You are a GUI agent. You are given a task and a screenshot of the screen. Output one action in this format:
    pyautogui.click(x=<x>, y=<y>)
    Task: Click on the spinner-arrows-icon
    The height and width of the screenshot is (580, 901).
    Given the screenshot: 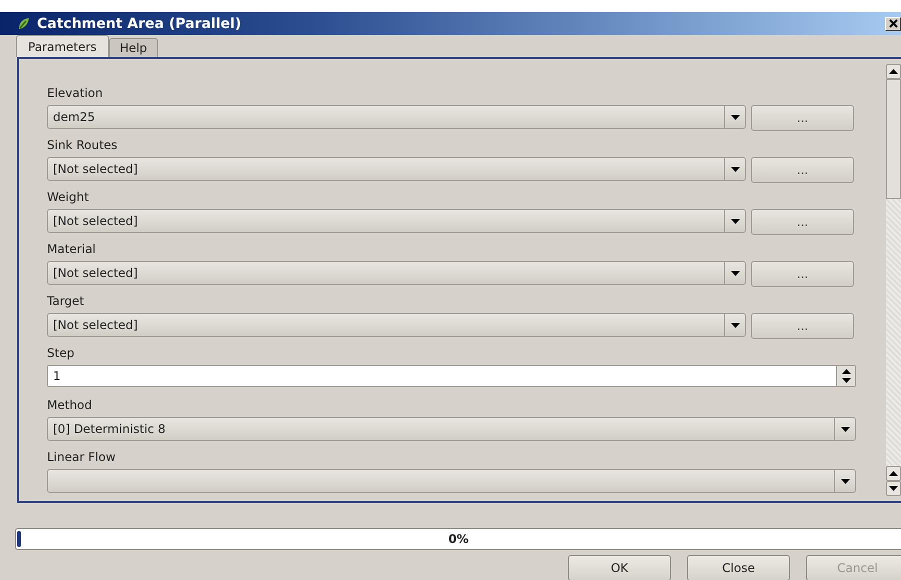 What is the action you would take?
    pyautogui.click(x=846, y=376)
    